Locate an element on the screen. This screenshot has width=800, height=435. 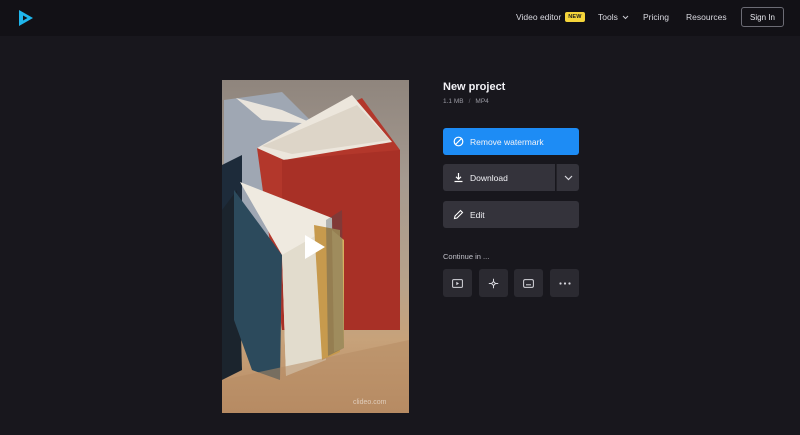
remove-watermark-button: Remove watermark is located at coordinates (511, 141).